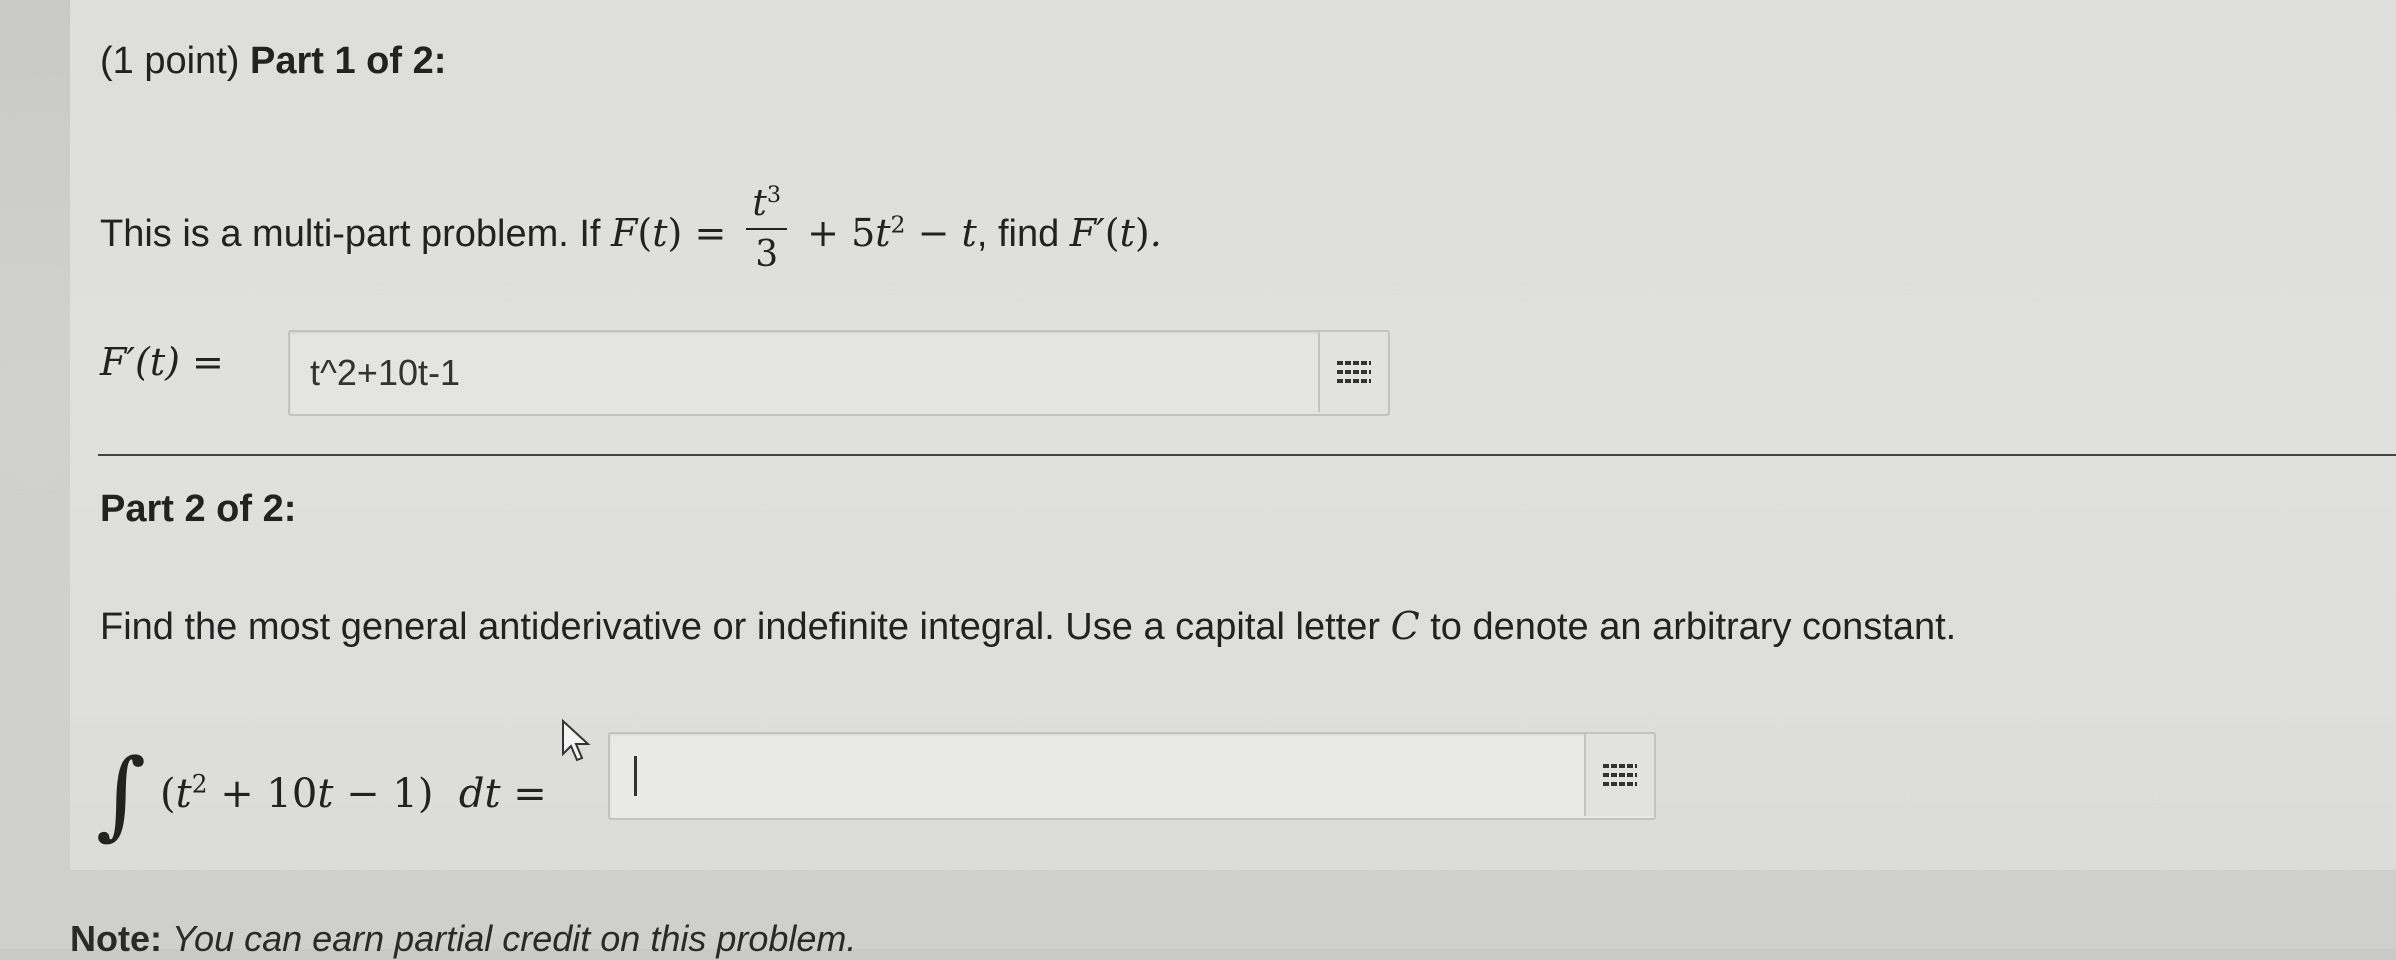 The height and width of the screenshot is (960, 2396). I want to click on problem-header: (1 point) Part 1 of 2:, so click(273, 61).